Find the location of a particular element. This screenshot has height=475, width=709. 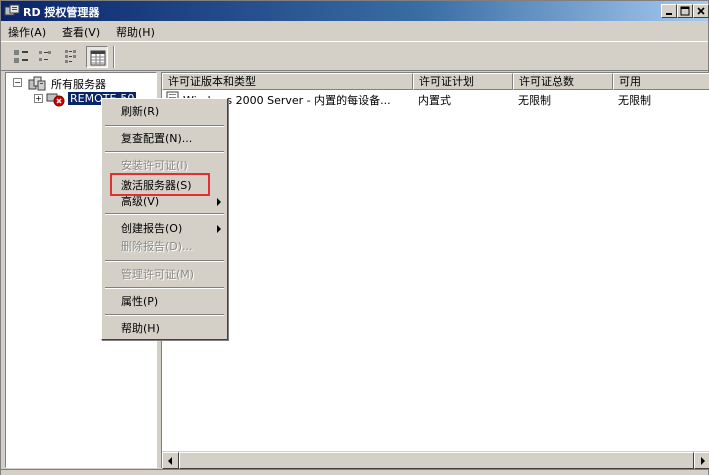

large-icons-view-icon is located at coordinates (21, 56).